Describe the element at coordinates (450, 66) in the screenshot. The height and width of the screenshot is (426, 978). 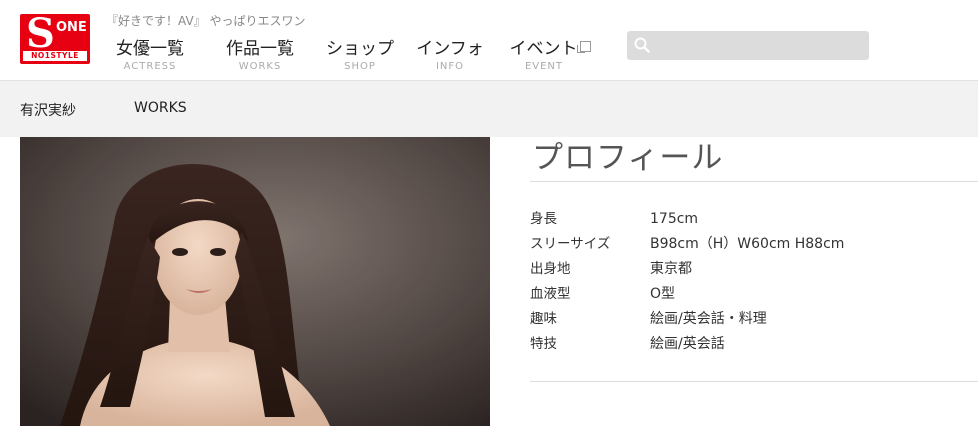
I see `nav-sublabel: INFO` at that location.